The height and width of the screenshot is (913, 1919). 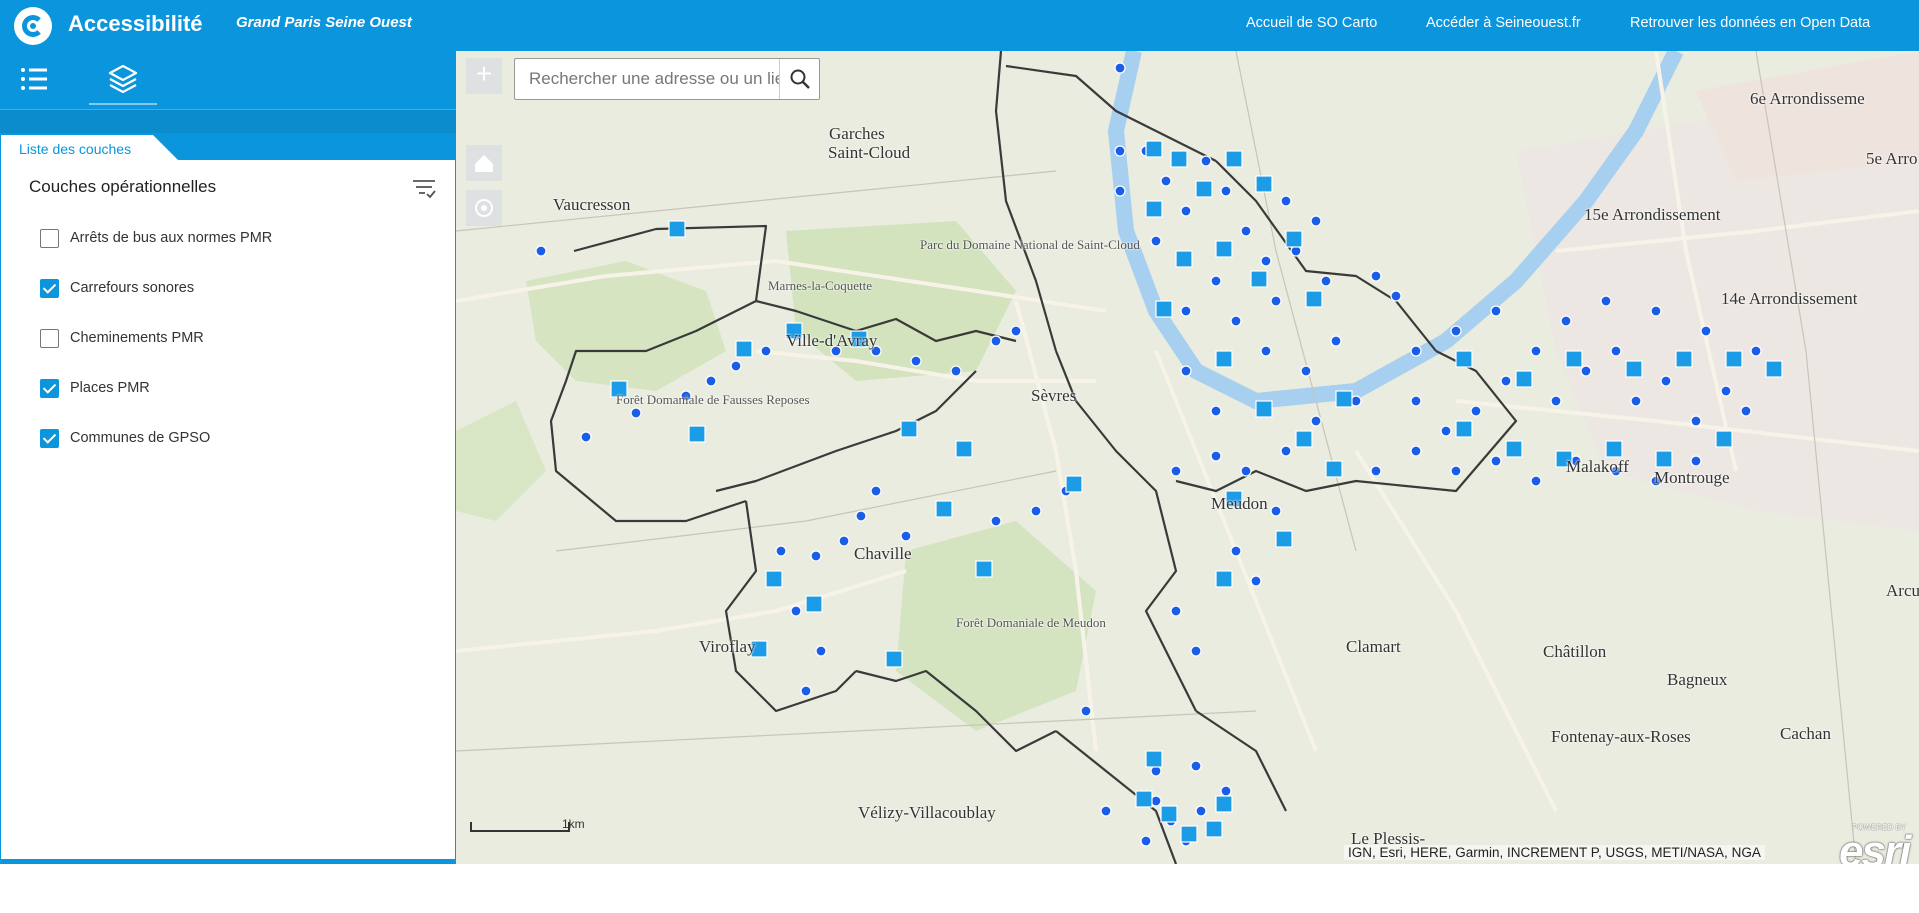 I want to click on map-label-cachan: Cachan, so click(x=1805, y=733).